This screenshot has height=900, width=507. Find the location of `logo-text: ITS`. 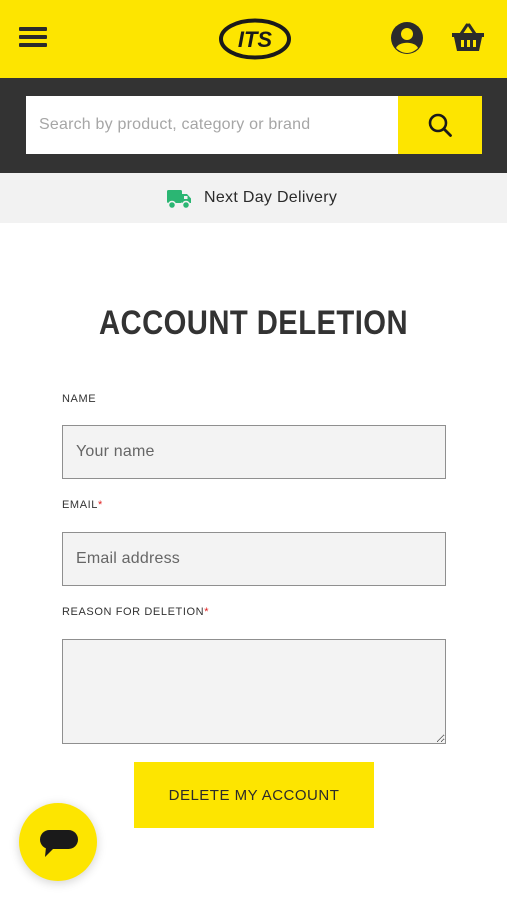

logo-text: ITS is located at coordinates (255, 39).